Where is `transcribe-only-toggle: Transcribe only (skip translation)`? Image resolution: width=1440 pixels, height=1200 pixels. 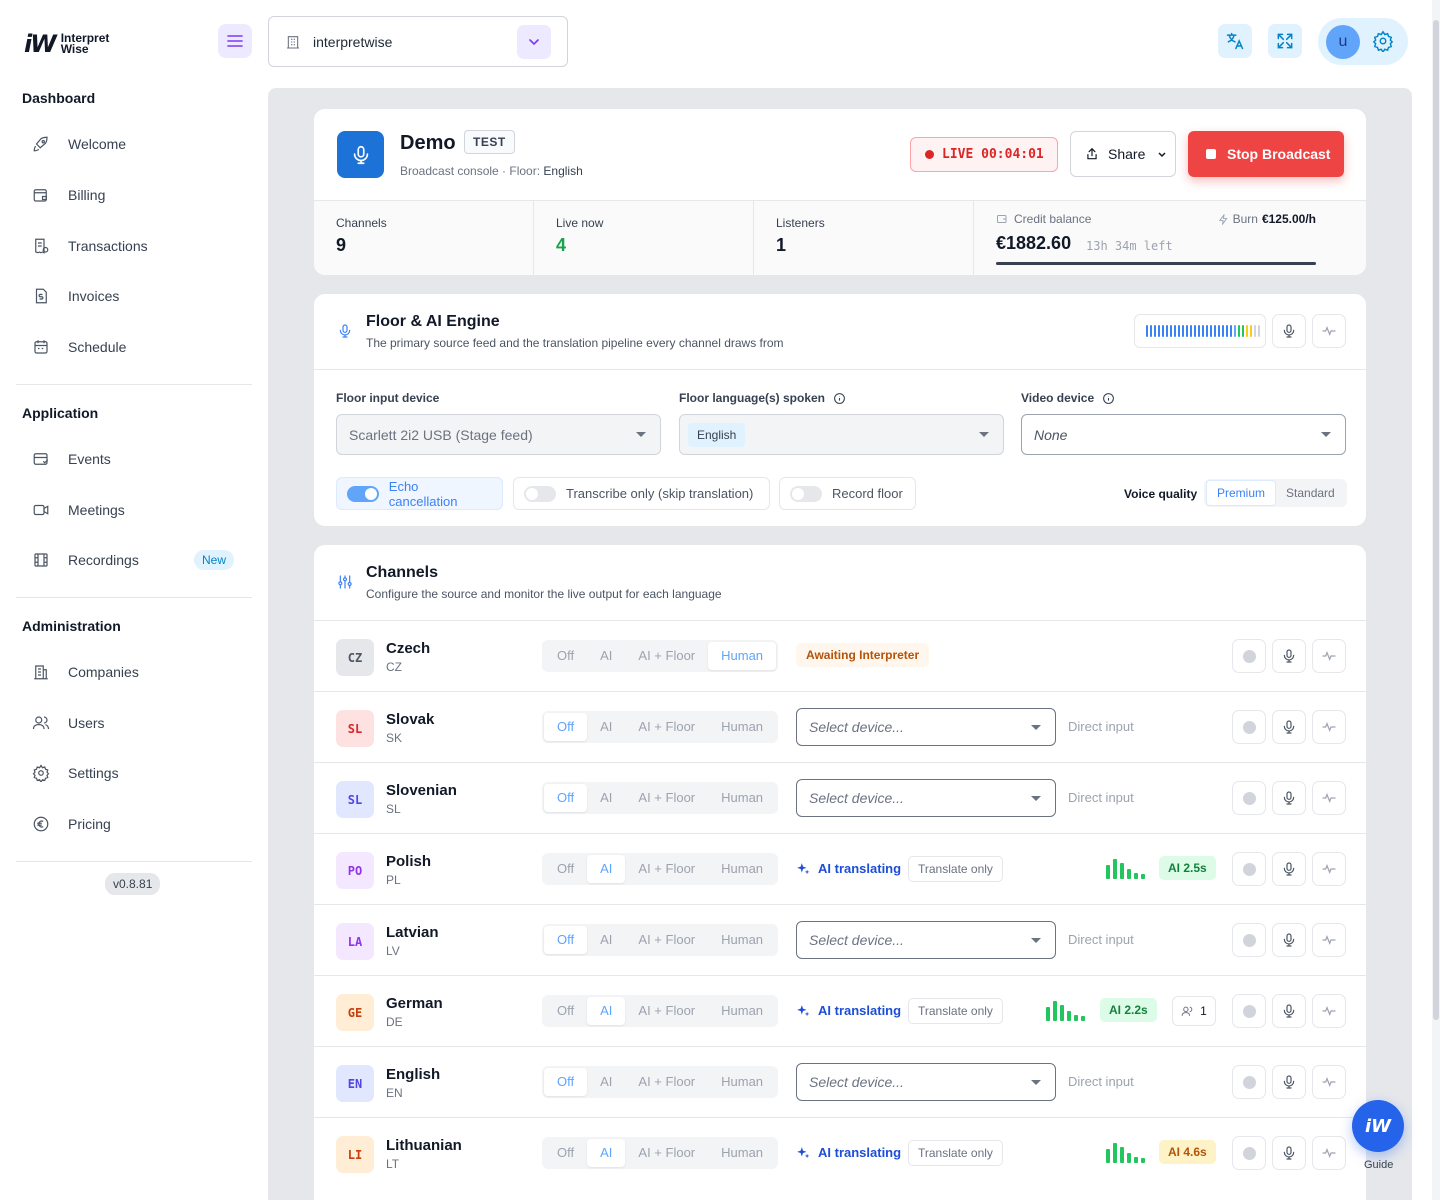
transcribe-only-toggle: Transcribe only (skip translation) is located at coordinates (641, 493).